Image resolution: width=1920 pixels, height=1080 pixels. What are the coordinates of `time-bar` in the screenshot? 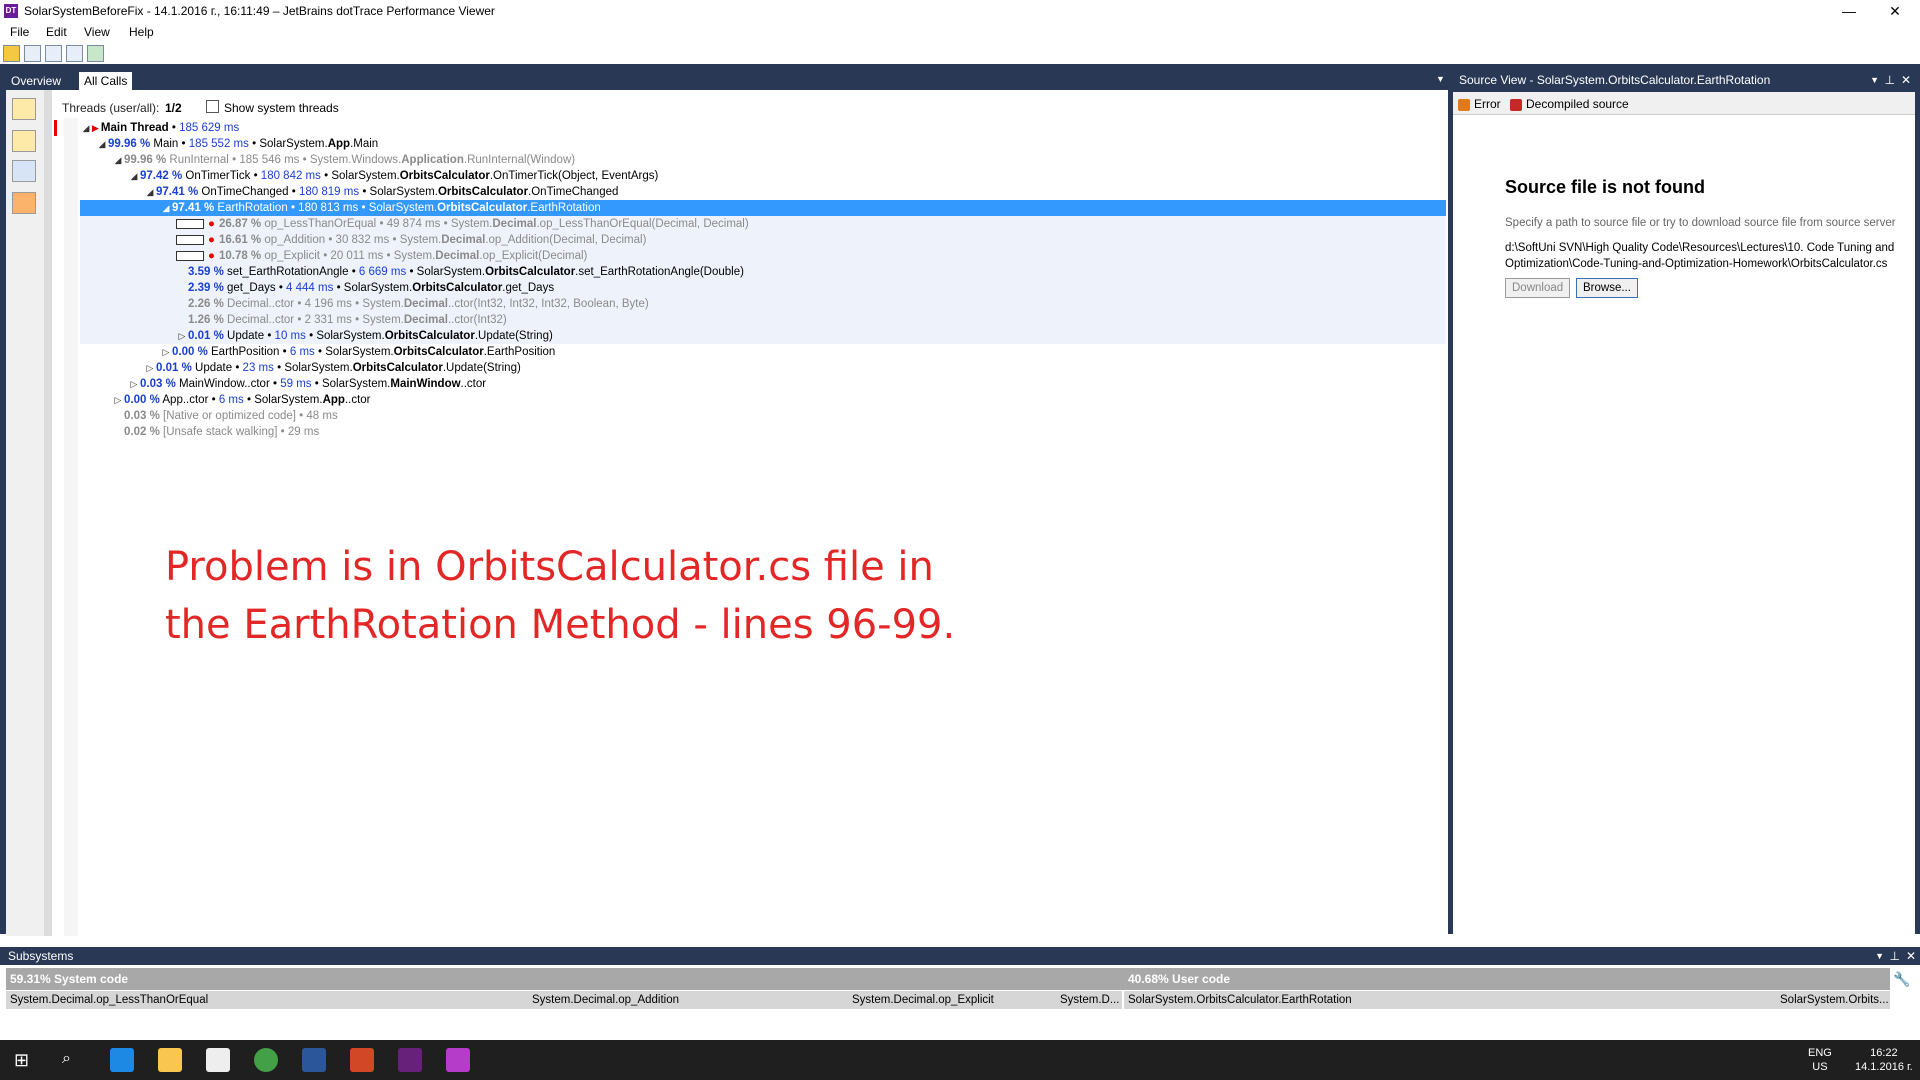 It's located at (190, 223).